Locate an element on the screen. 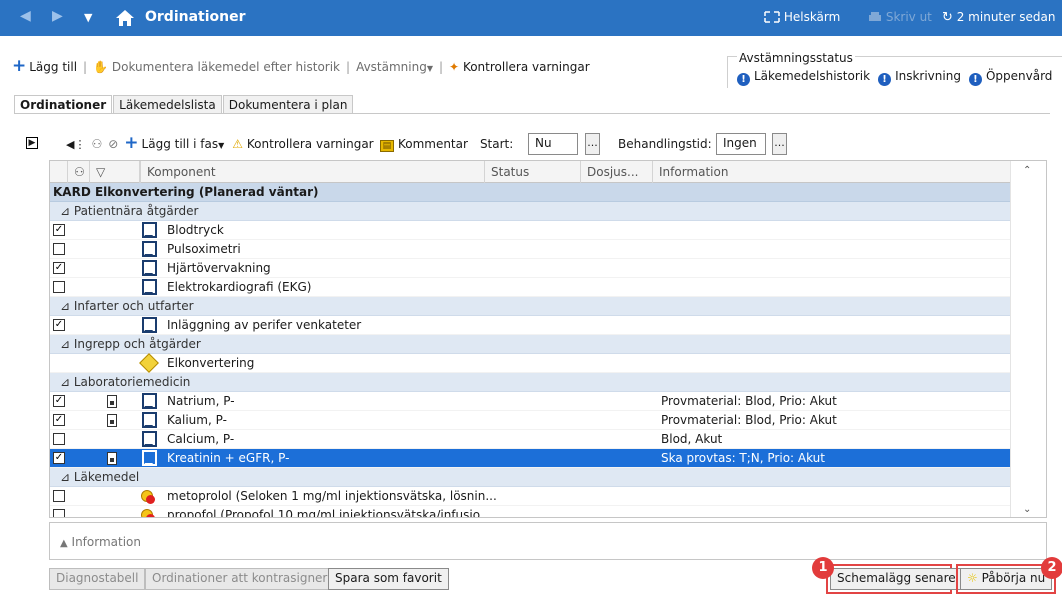  information-cell: Provmaterial: Blod, Prio: Akut is located at coordinates (749, 420).